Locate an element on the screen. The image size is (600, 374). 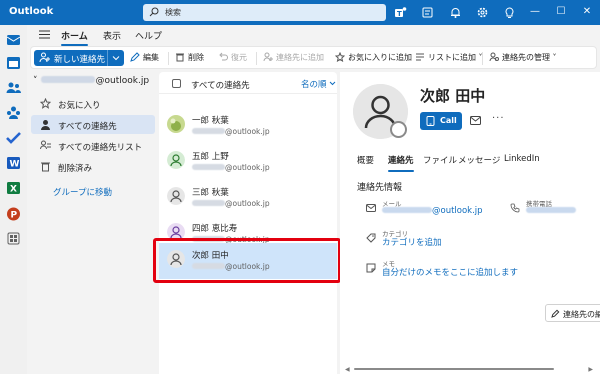
mobile-phone-value is located at coordinates (551, 211).